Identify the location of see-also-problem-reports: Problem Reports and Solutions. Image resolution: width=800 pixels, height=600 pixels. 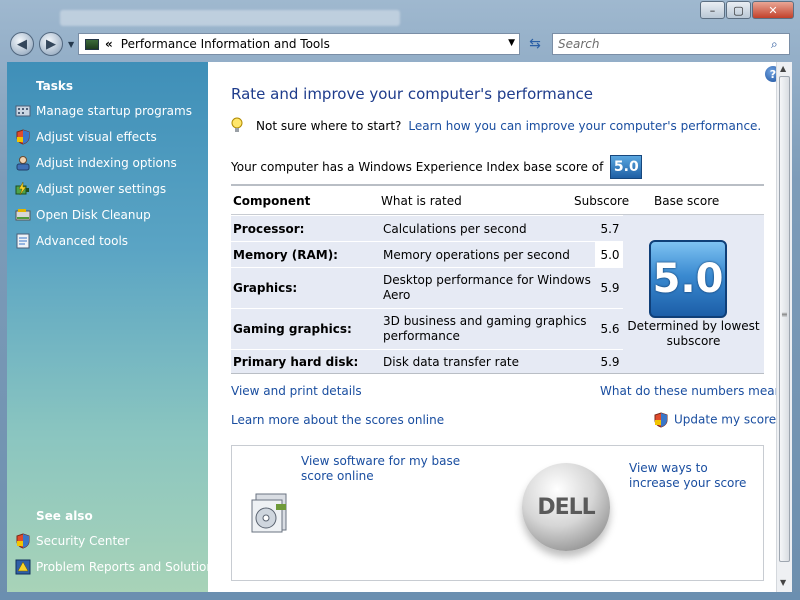
(117, 567).